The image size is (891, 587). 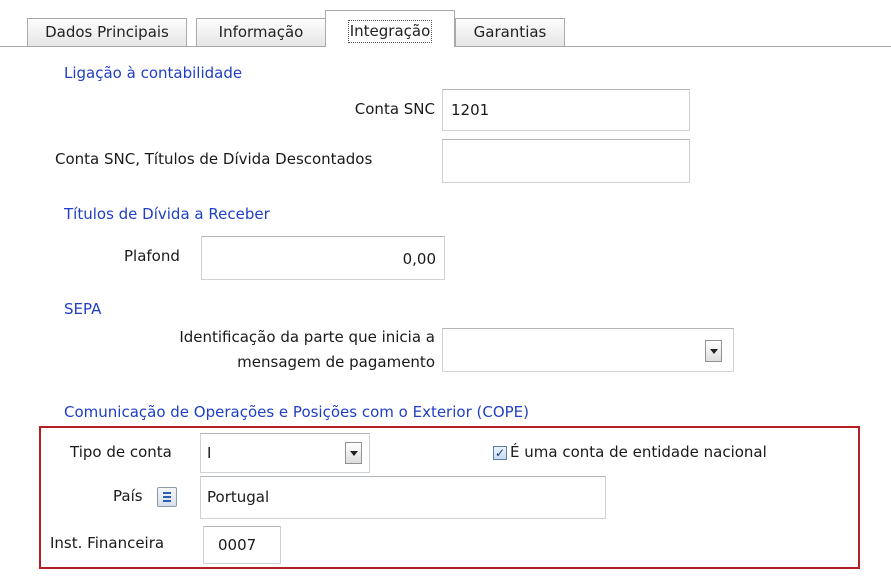 I want to click on plafond-input: 0,00, so click(x=323, y=258).